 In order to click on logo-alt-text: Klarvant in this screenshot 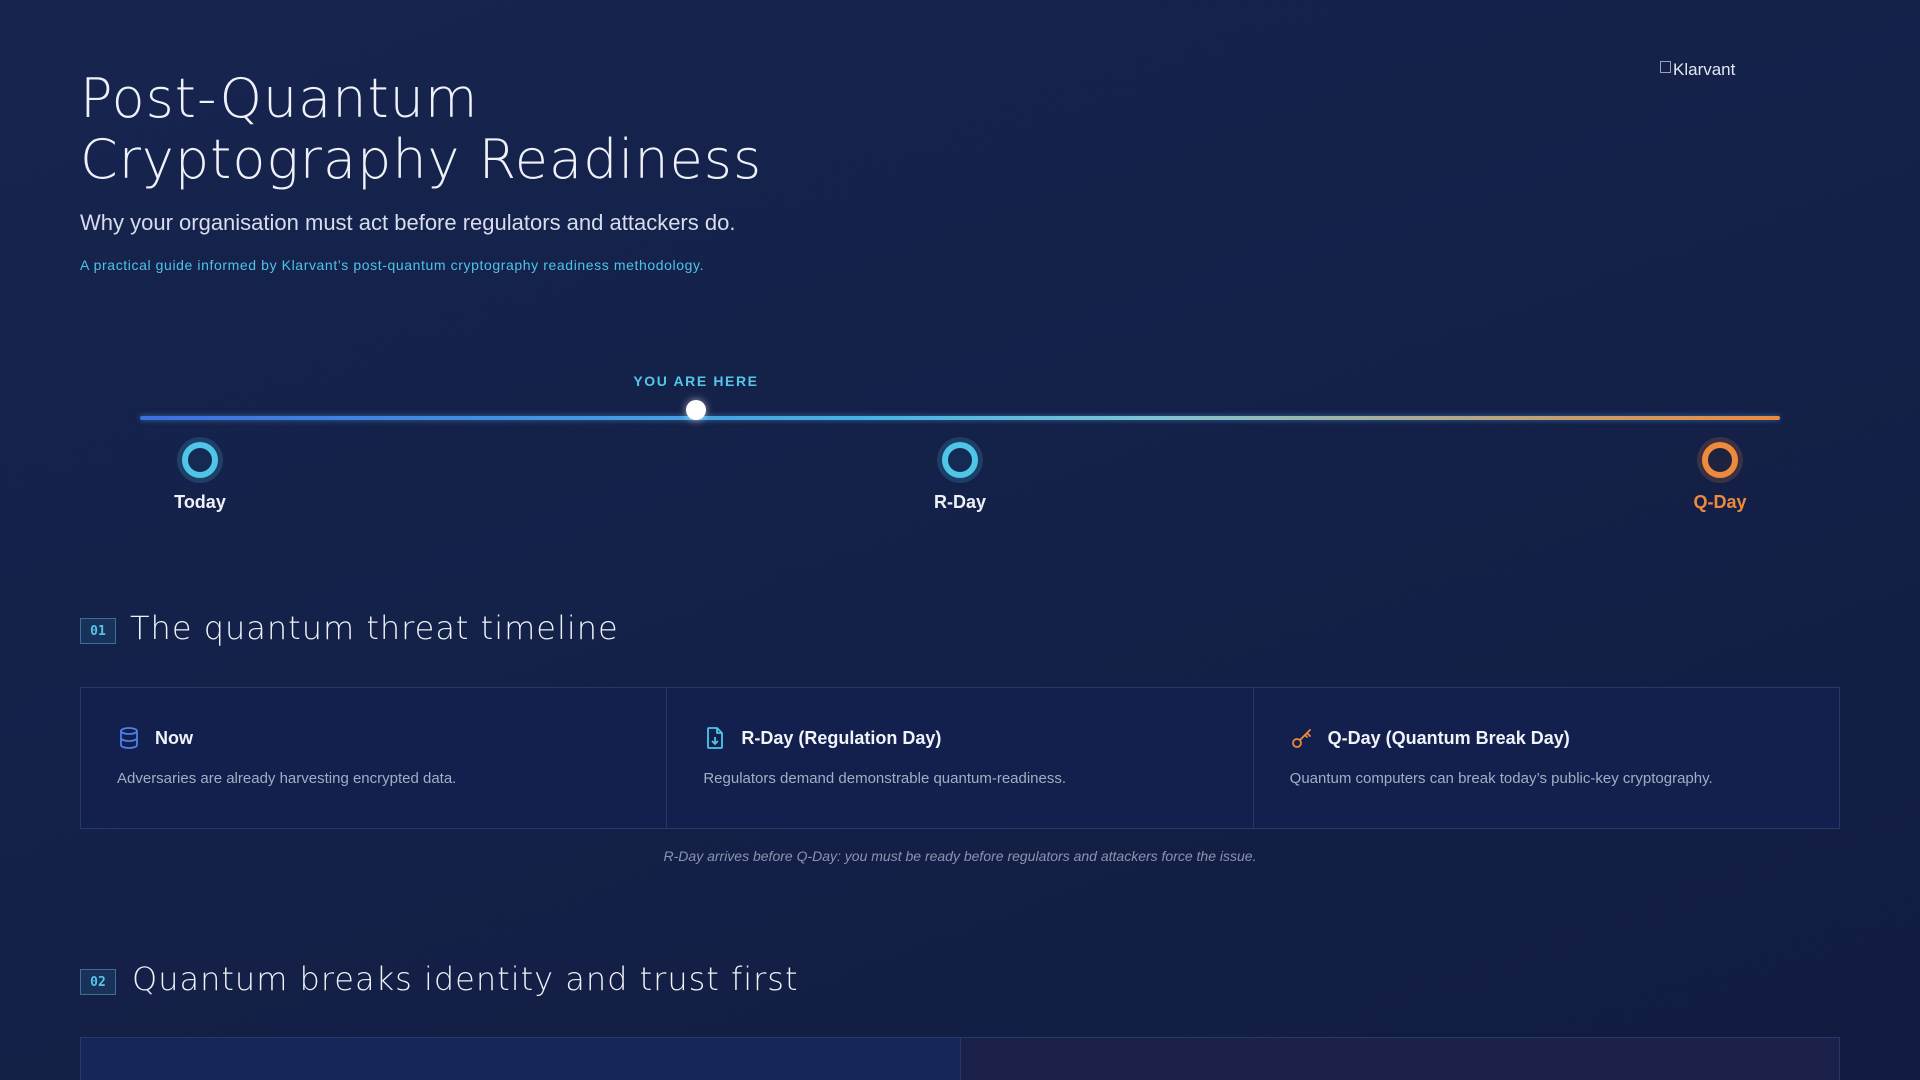, I will do `click(1704, 69)`.